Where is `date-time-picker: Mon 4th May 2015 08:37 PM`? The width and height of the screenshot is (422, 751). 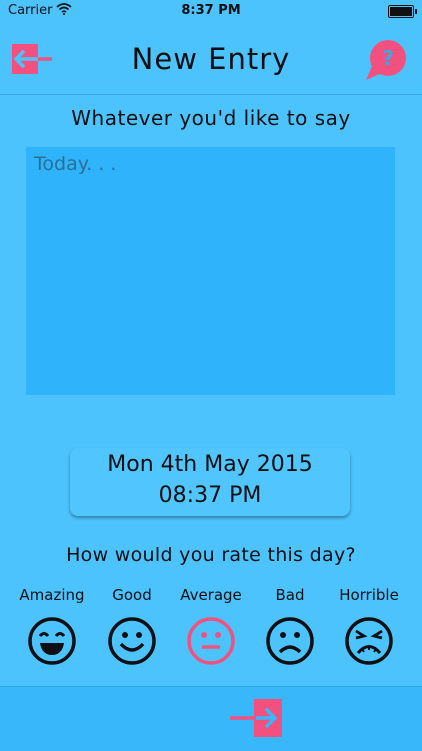 date-time-picker: Mon 4th May 2015 08:37 PM is located at coordinates (210, 482).